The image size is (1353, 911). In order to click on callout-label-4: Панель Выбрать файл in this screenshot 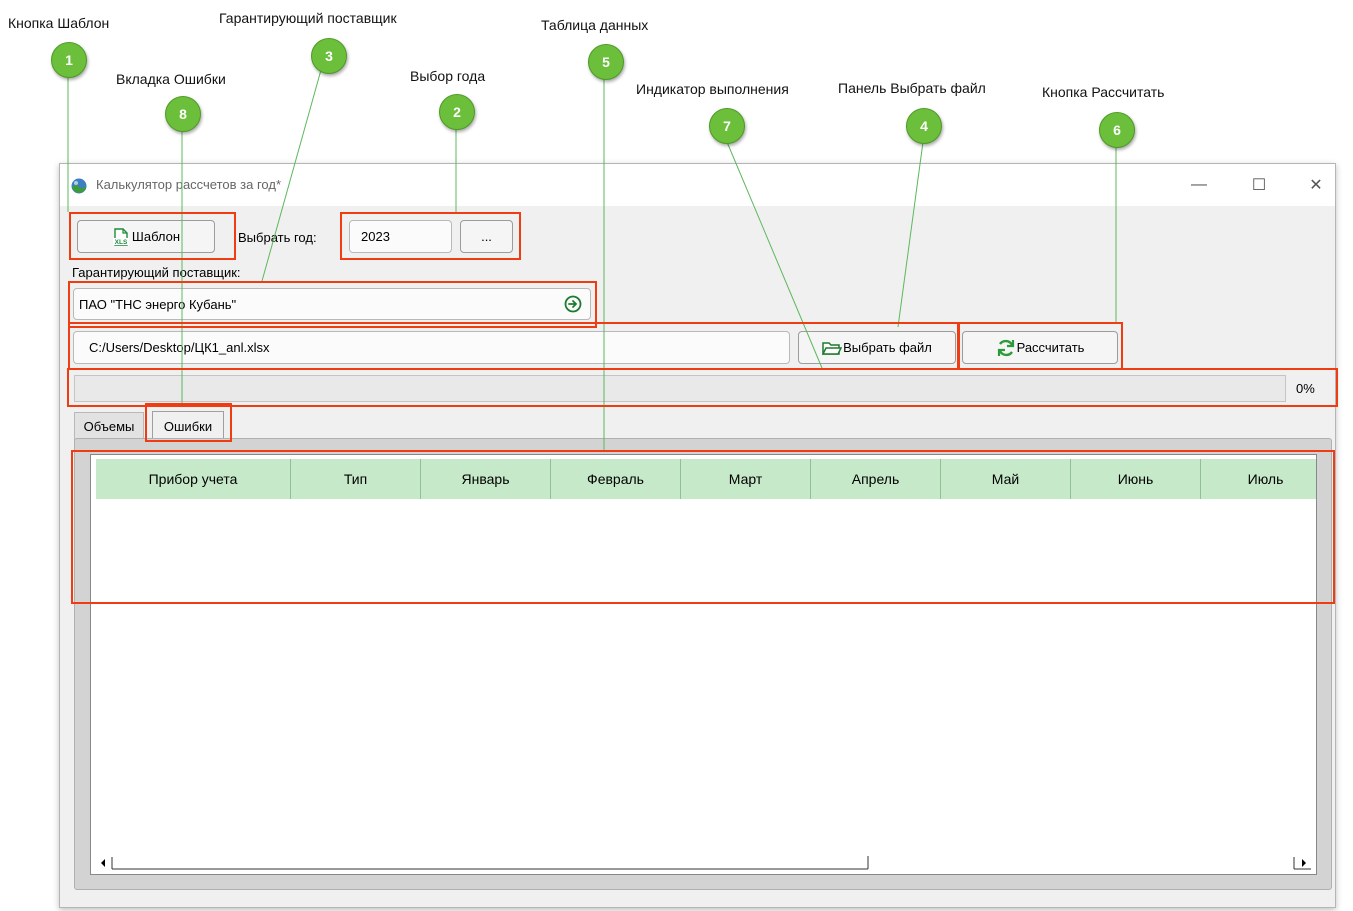, I will do `click(912, 88)`.